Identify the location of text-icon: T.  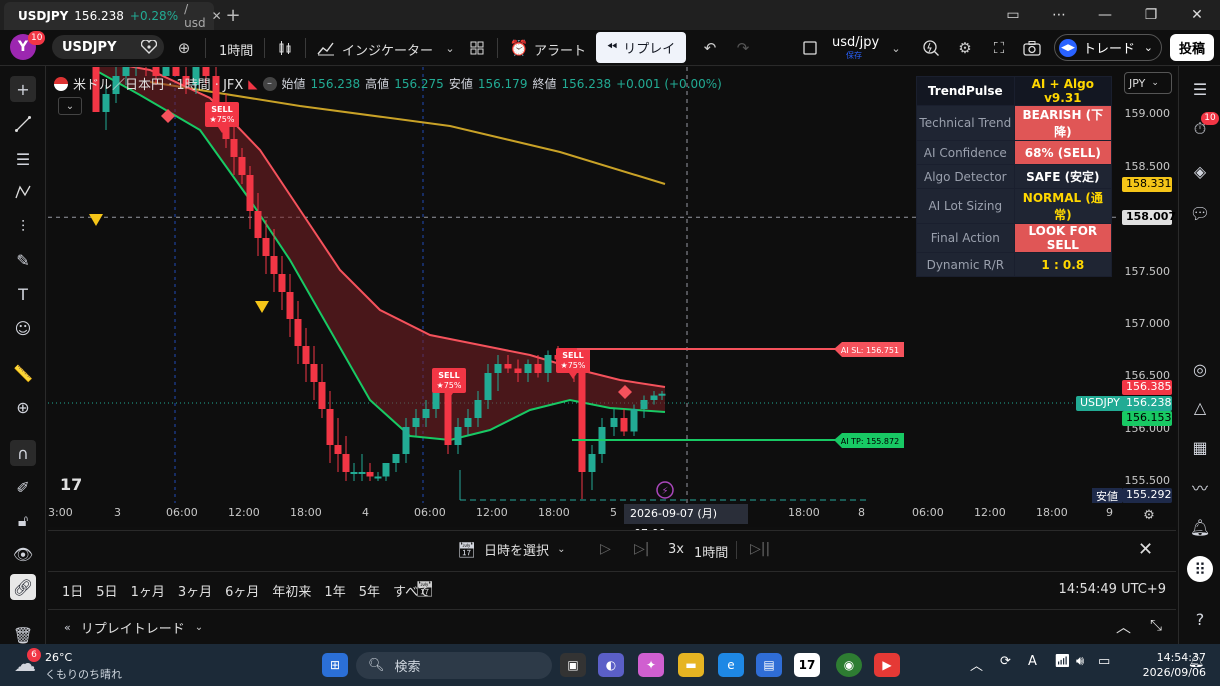
(23, 294).